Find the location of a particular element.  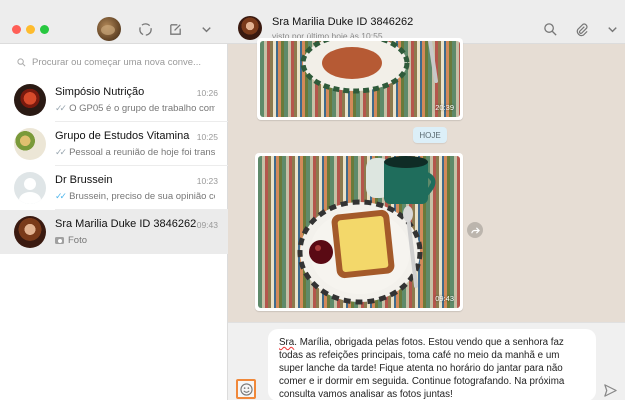

camera-icon is located at coordinates (59, 240).